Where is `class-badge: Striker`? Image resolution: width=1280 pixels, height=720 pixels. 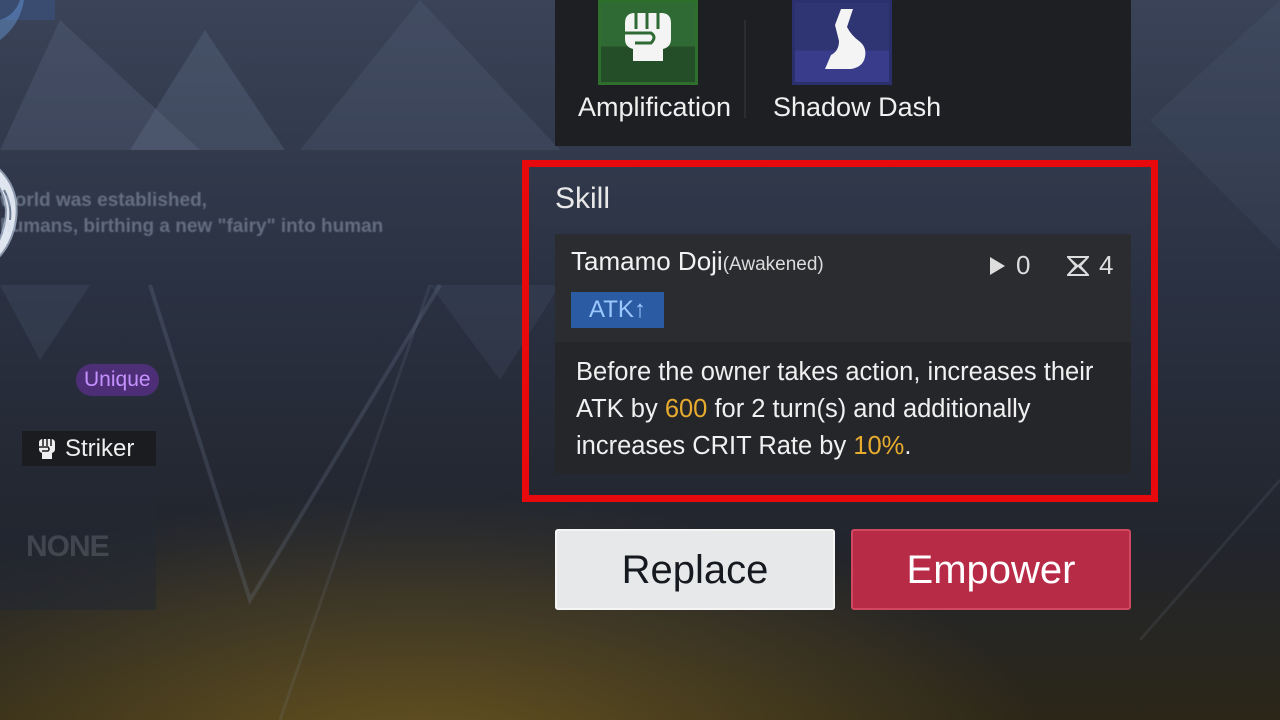 class-badge: Striker is located at coordinates (89, 448).